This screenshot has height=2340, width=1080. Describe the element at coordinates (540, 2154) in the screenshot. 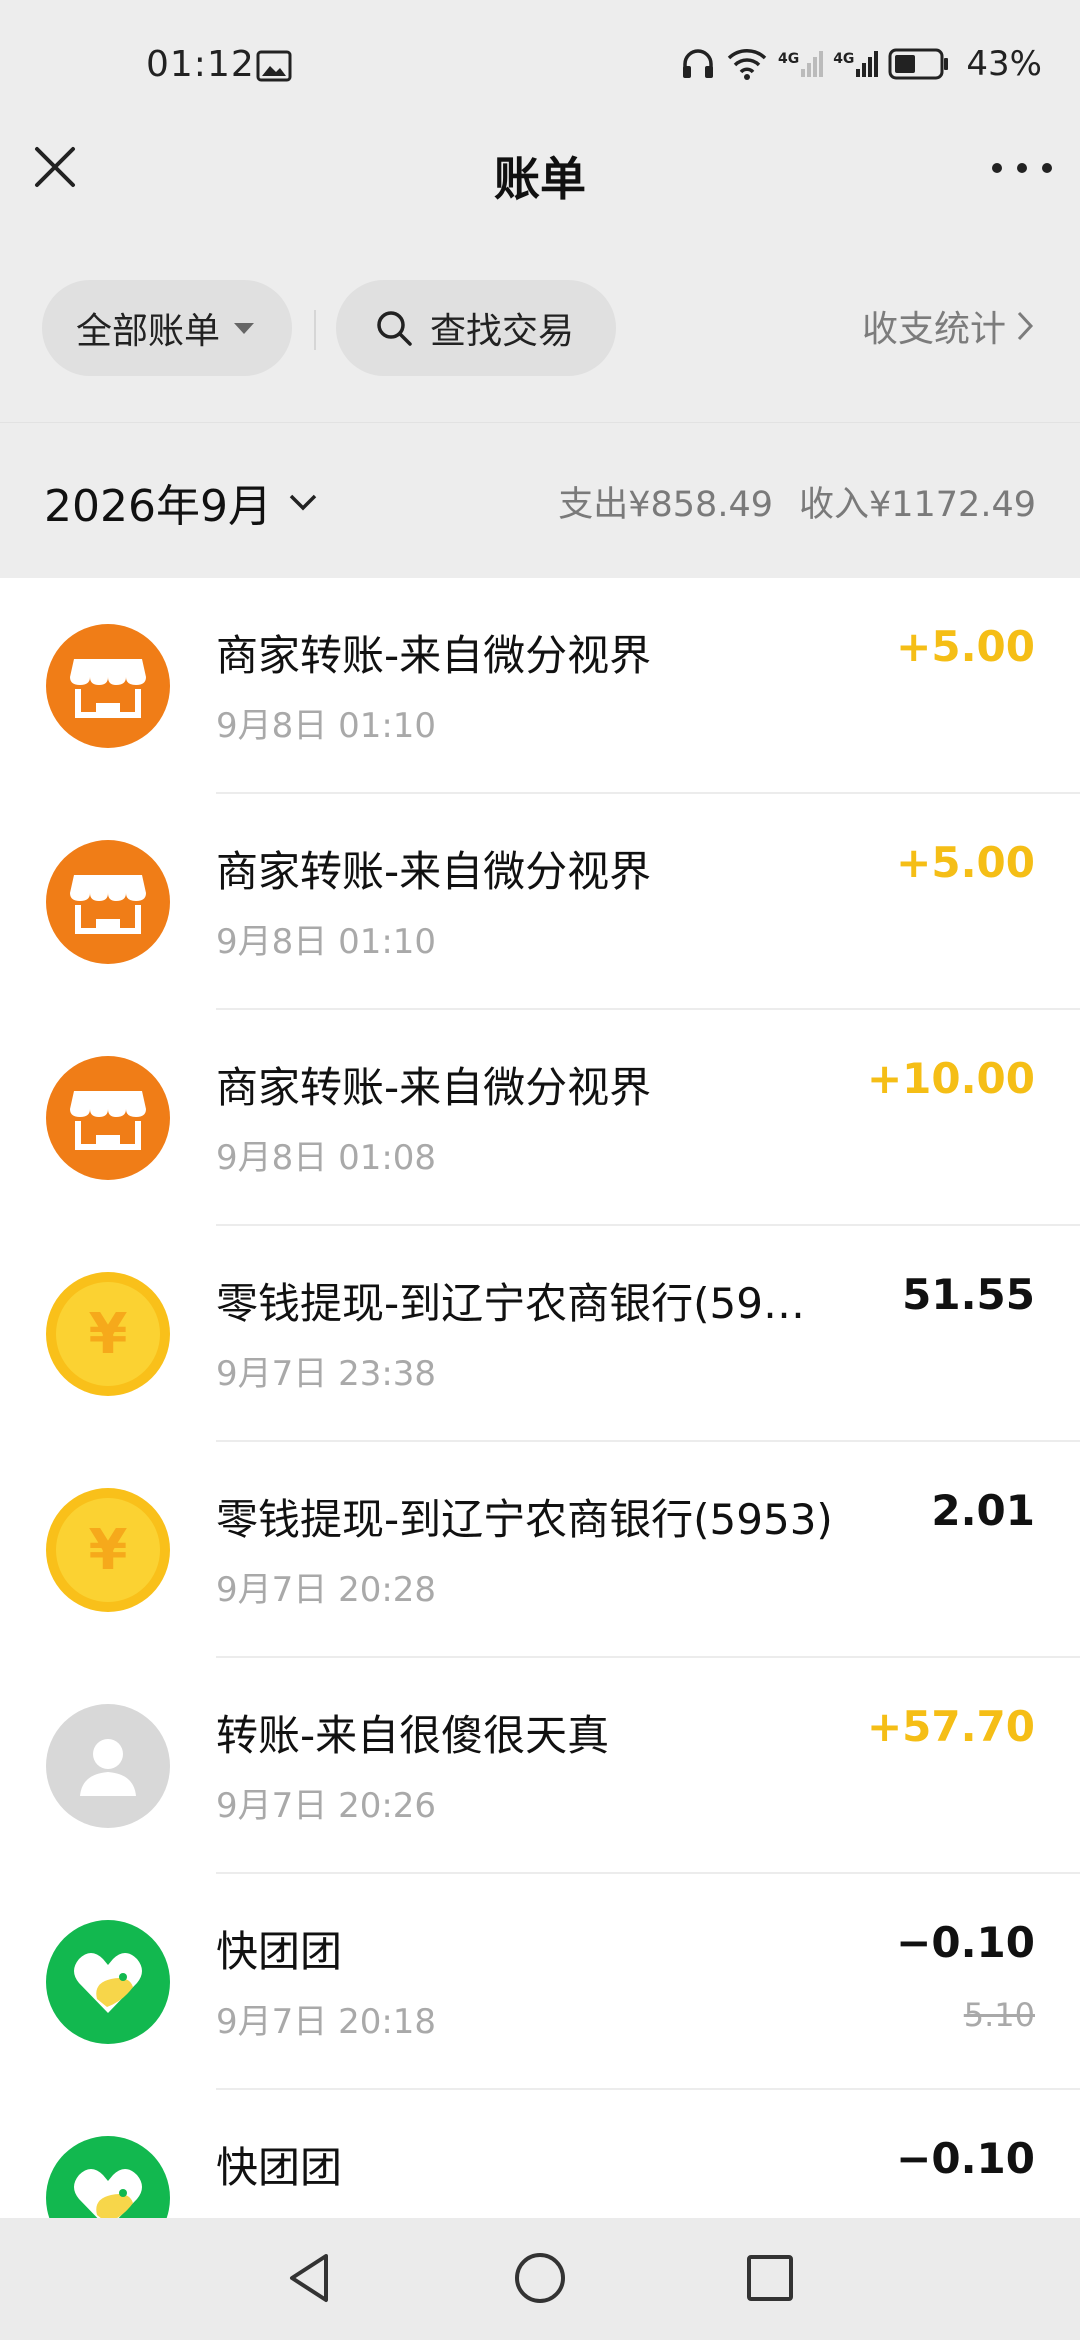

I see `transaction-row: 快团团 −0.10` at that location.